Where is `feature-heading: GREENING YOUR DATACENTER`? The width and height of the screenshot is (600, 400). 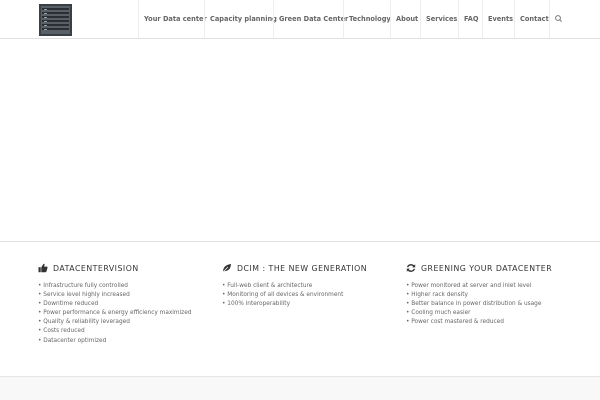
feature-heading: GREENING YOUR DATACENTER is located at coordinates (491, 268).